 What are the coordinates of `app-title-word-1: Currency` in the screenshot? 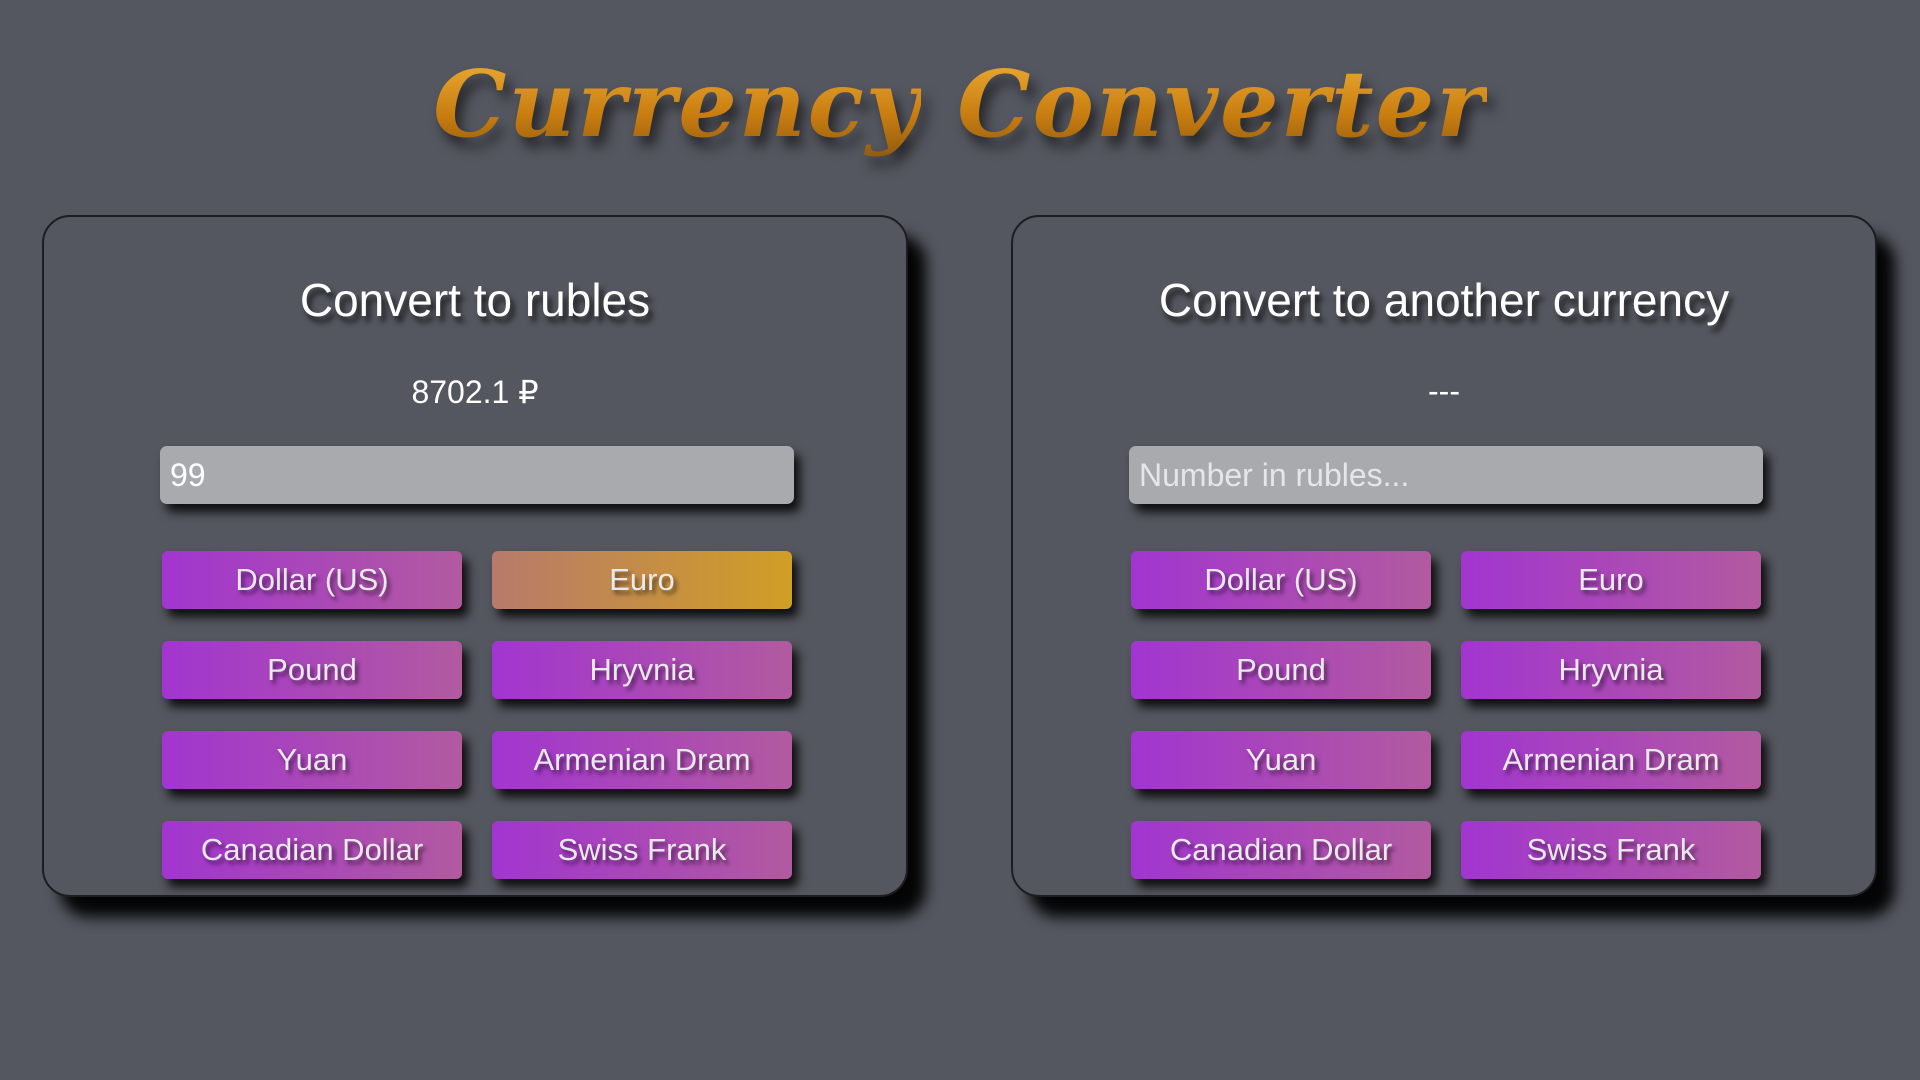 It's located at (677, 104).